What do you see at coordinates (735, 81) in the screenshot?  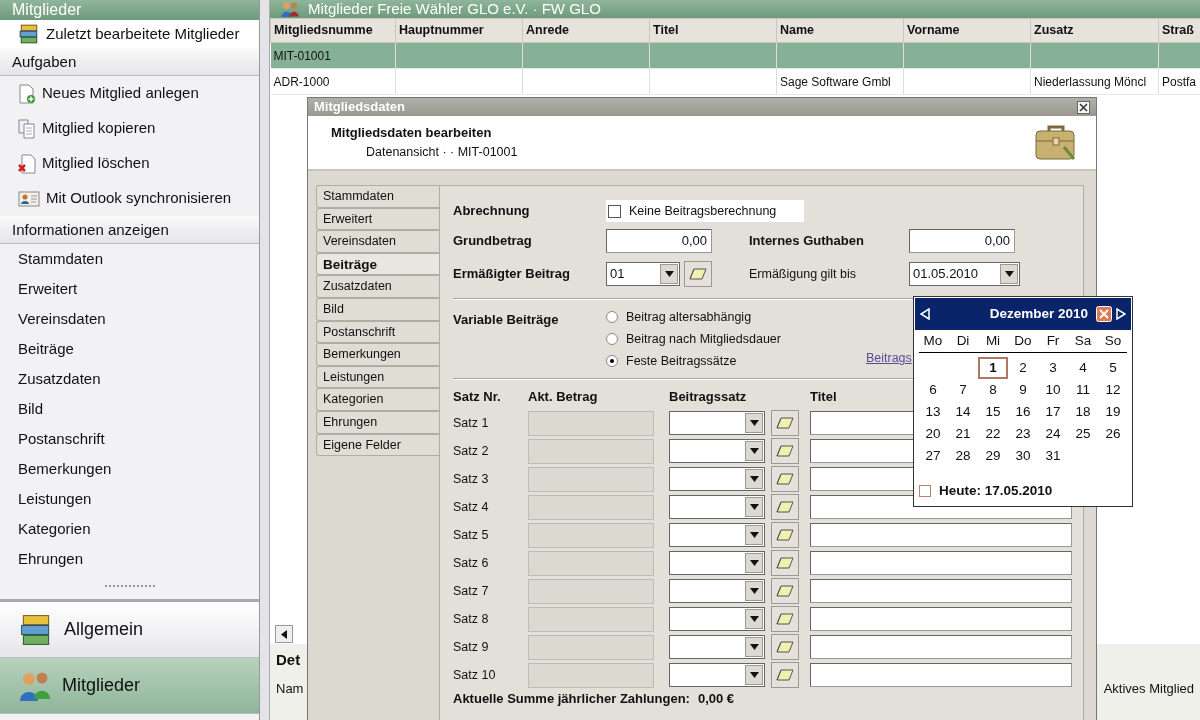 I see `table-row: ADR-1000 Sage Software Gmbl Niederlassung Möncl Postfa` at bounding box center [735, 81].